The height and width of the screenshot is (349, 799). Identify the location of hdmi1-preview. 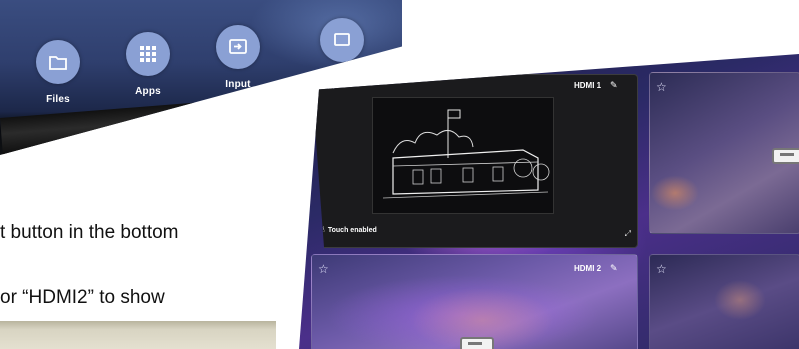
(463, 155).